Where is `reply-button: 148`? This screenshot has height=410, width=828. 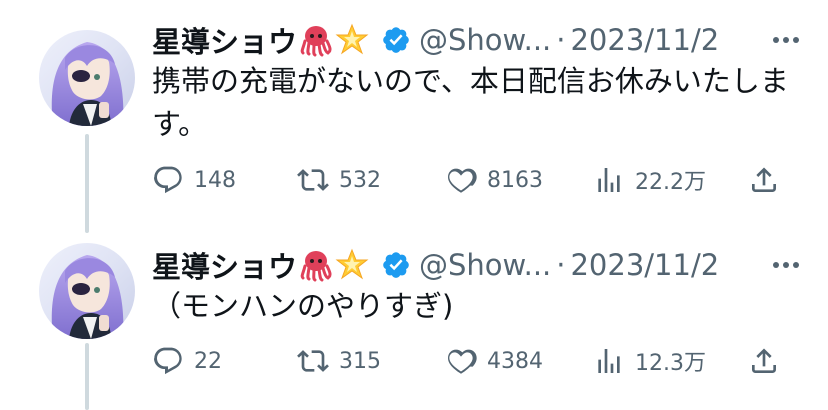 reply-button: 148 is located at coordinates (194, 180).